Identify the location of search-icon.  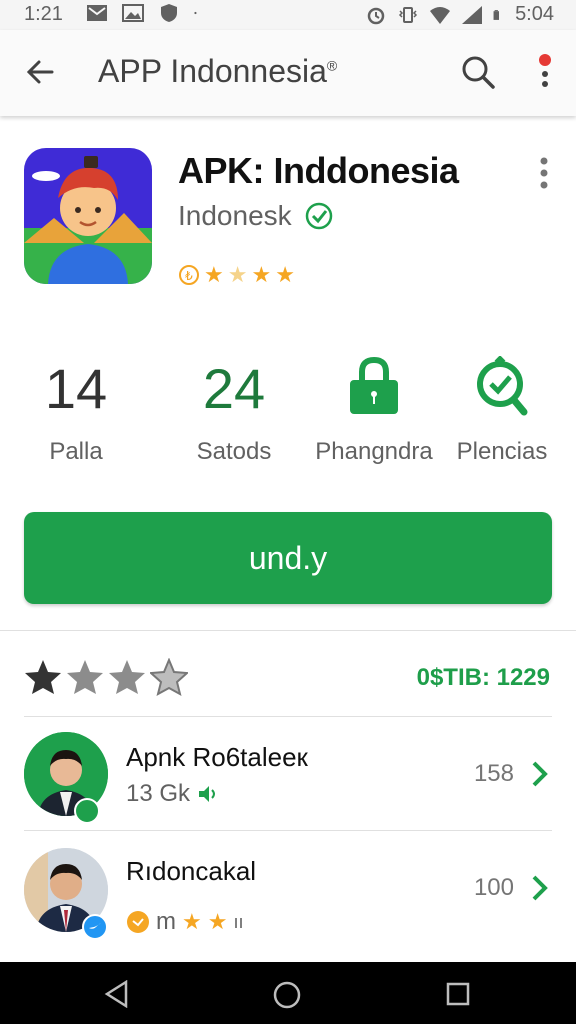
(478, 72).